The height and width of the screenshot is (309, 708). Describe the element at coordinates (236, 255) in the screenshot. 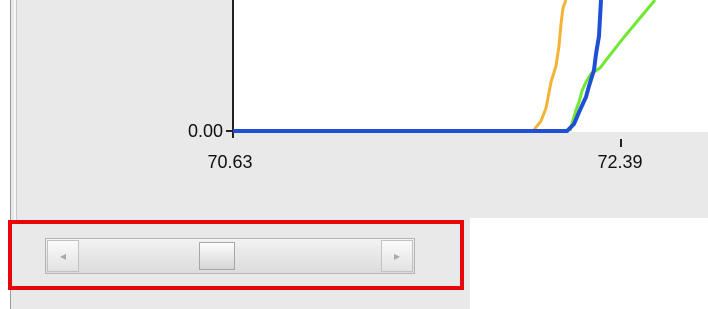

I see `annotation-highlight-box` at that location.